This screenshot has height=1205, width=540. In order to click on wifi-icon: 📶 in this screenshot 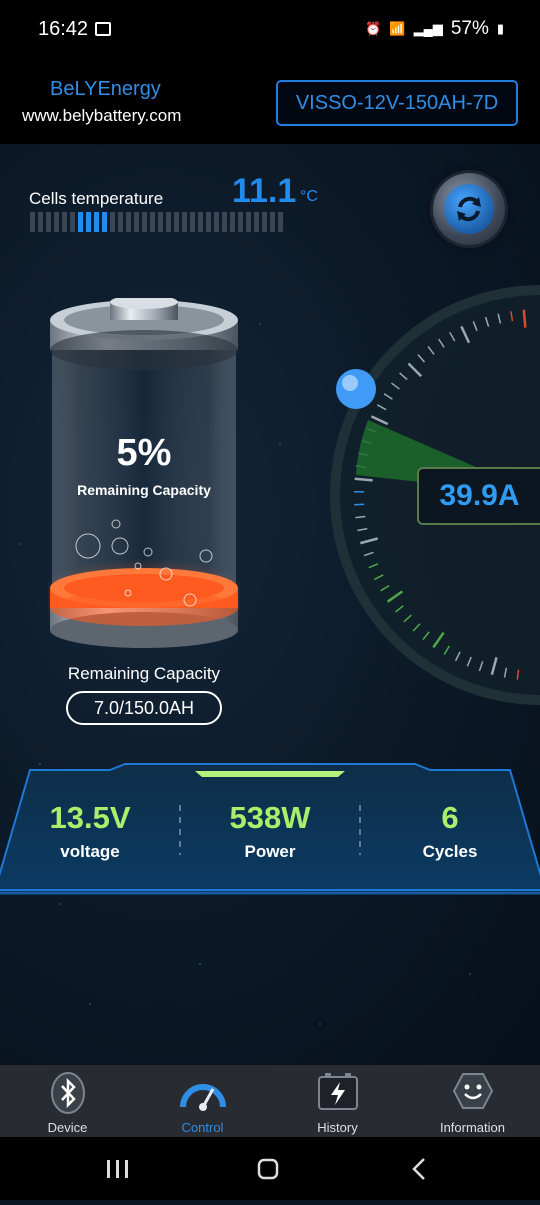, I will do `click(397, 29)`.